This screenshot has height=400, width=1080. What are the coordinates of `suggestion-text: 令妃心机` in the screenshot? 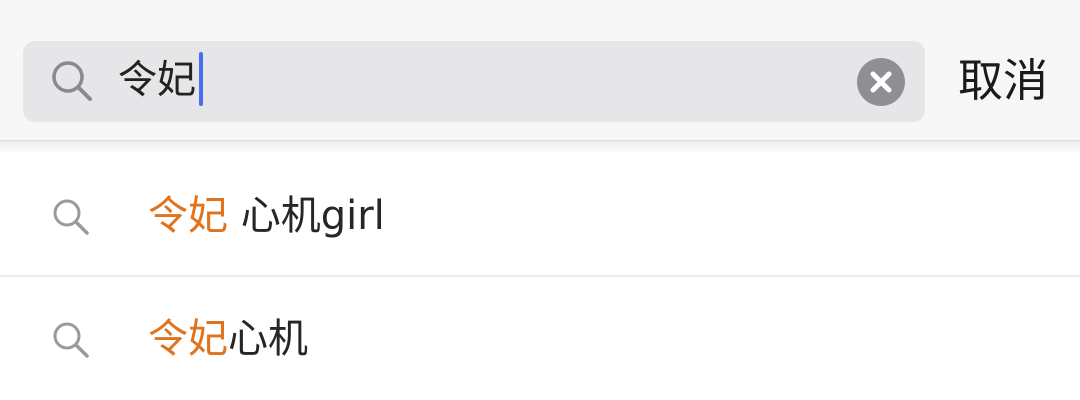 It's located at (228, 339).